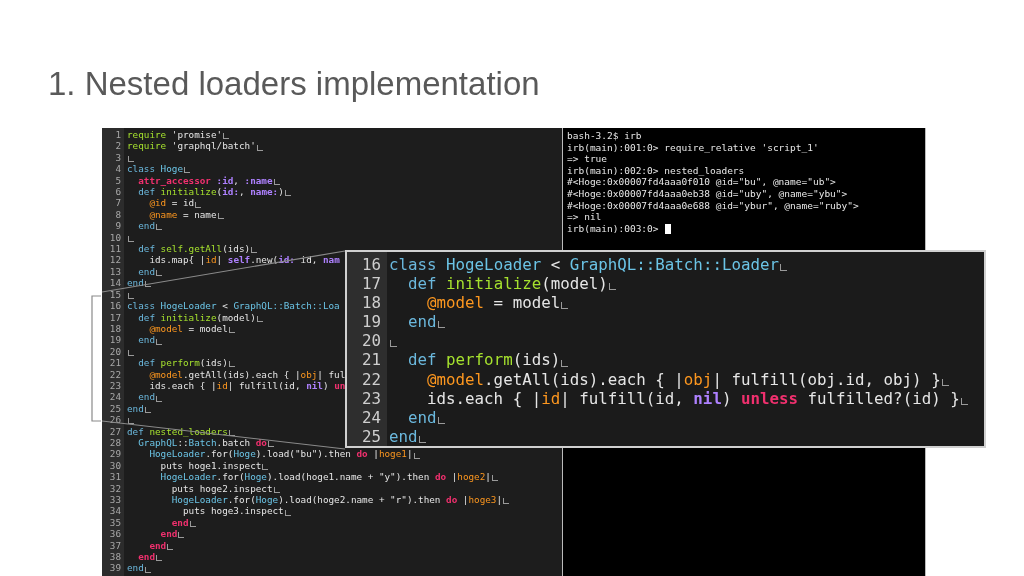 The image size is (1024, 576). Describe the element at coordinates (114, 294) in the screenshot. I see `line-number: 15` at that location.